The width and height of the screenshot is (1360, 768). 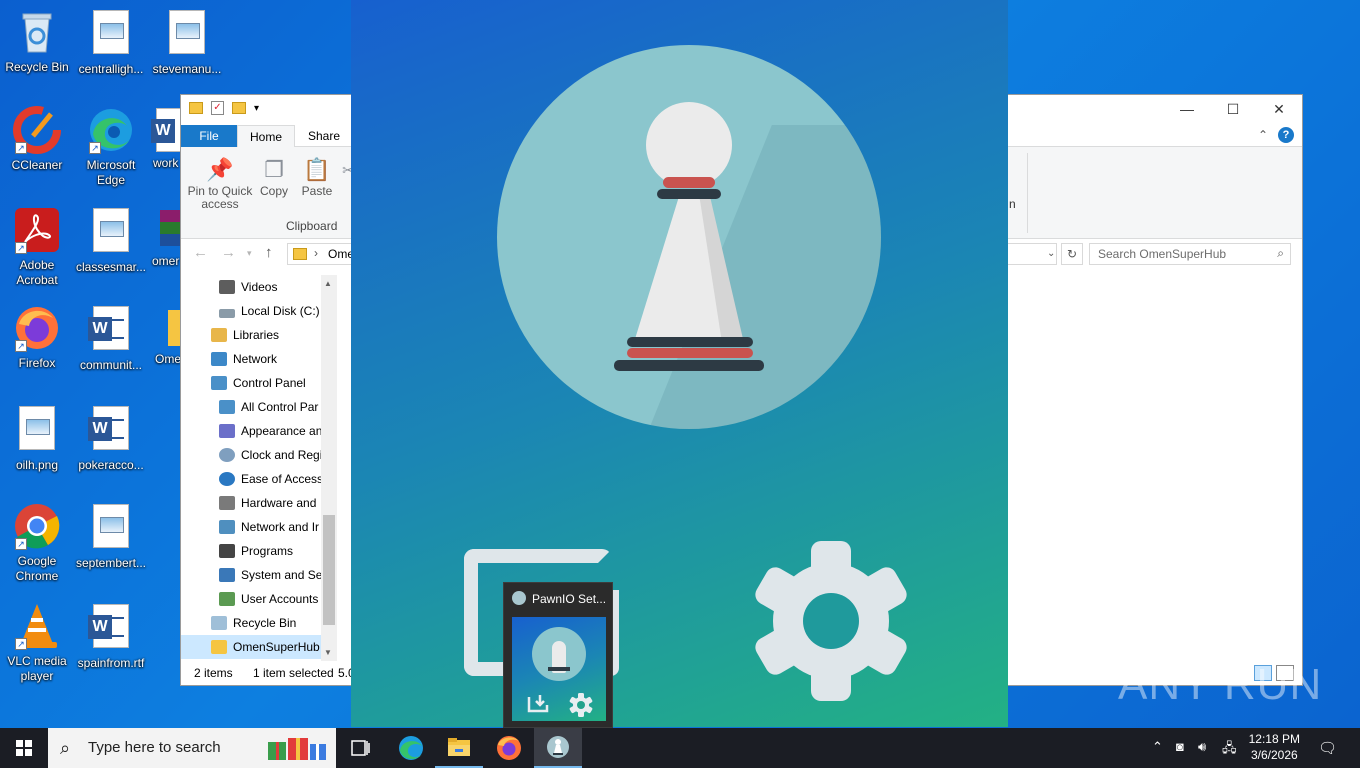 What do you see at coordinates (270, 431) in the screenshot?
I see `nav-item-appearance: Appearance an` at bounding box center [270, 431].